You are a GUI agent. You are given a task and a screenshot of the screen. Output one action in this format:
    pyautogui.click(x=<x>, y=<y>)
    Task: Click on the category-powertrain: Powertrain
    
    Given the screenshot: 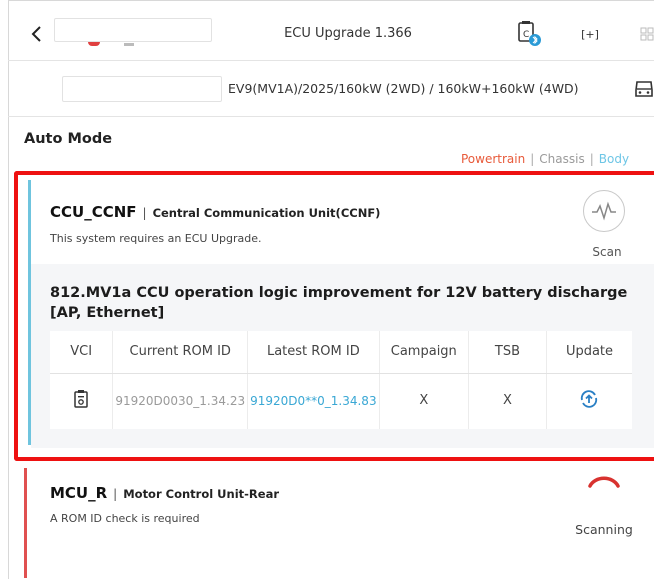 What is the action you would take?
    pyautogui.click(x=493, y=159)
    